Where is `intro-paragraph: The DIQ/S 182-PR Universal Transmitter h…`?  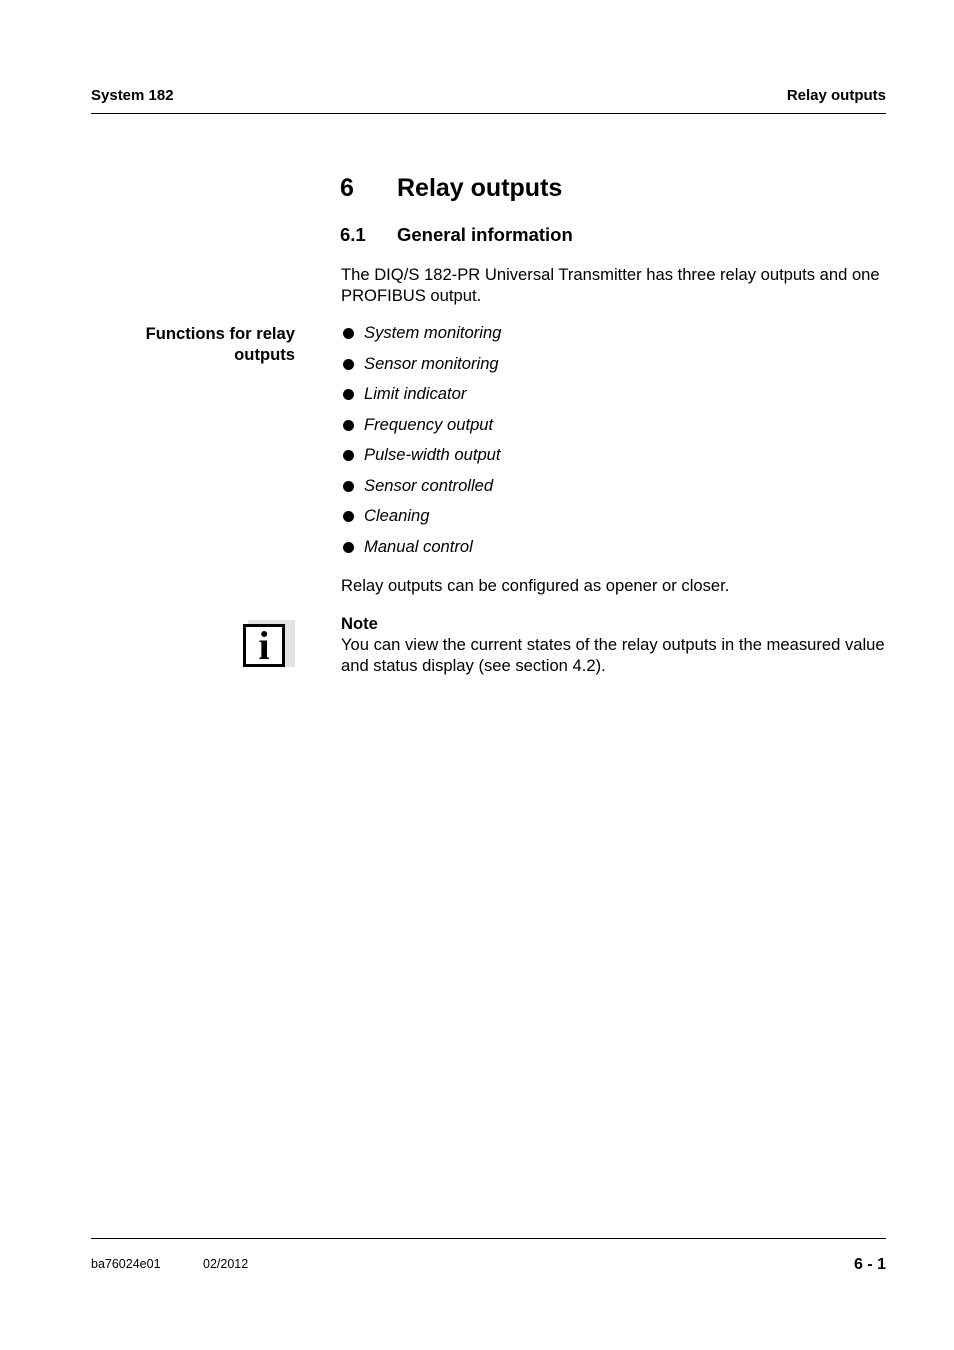
intro-paragraph: The DIQ/S 182-PR Universal Transmitter h… is located at coordinates (610, 285).